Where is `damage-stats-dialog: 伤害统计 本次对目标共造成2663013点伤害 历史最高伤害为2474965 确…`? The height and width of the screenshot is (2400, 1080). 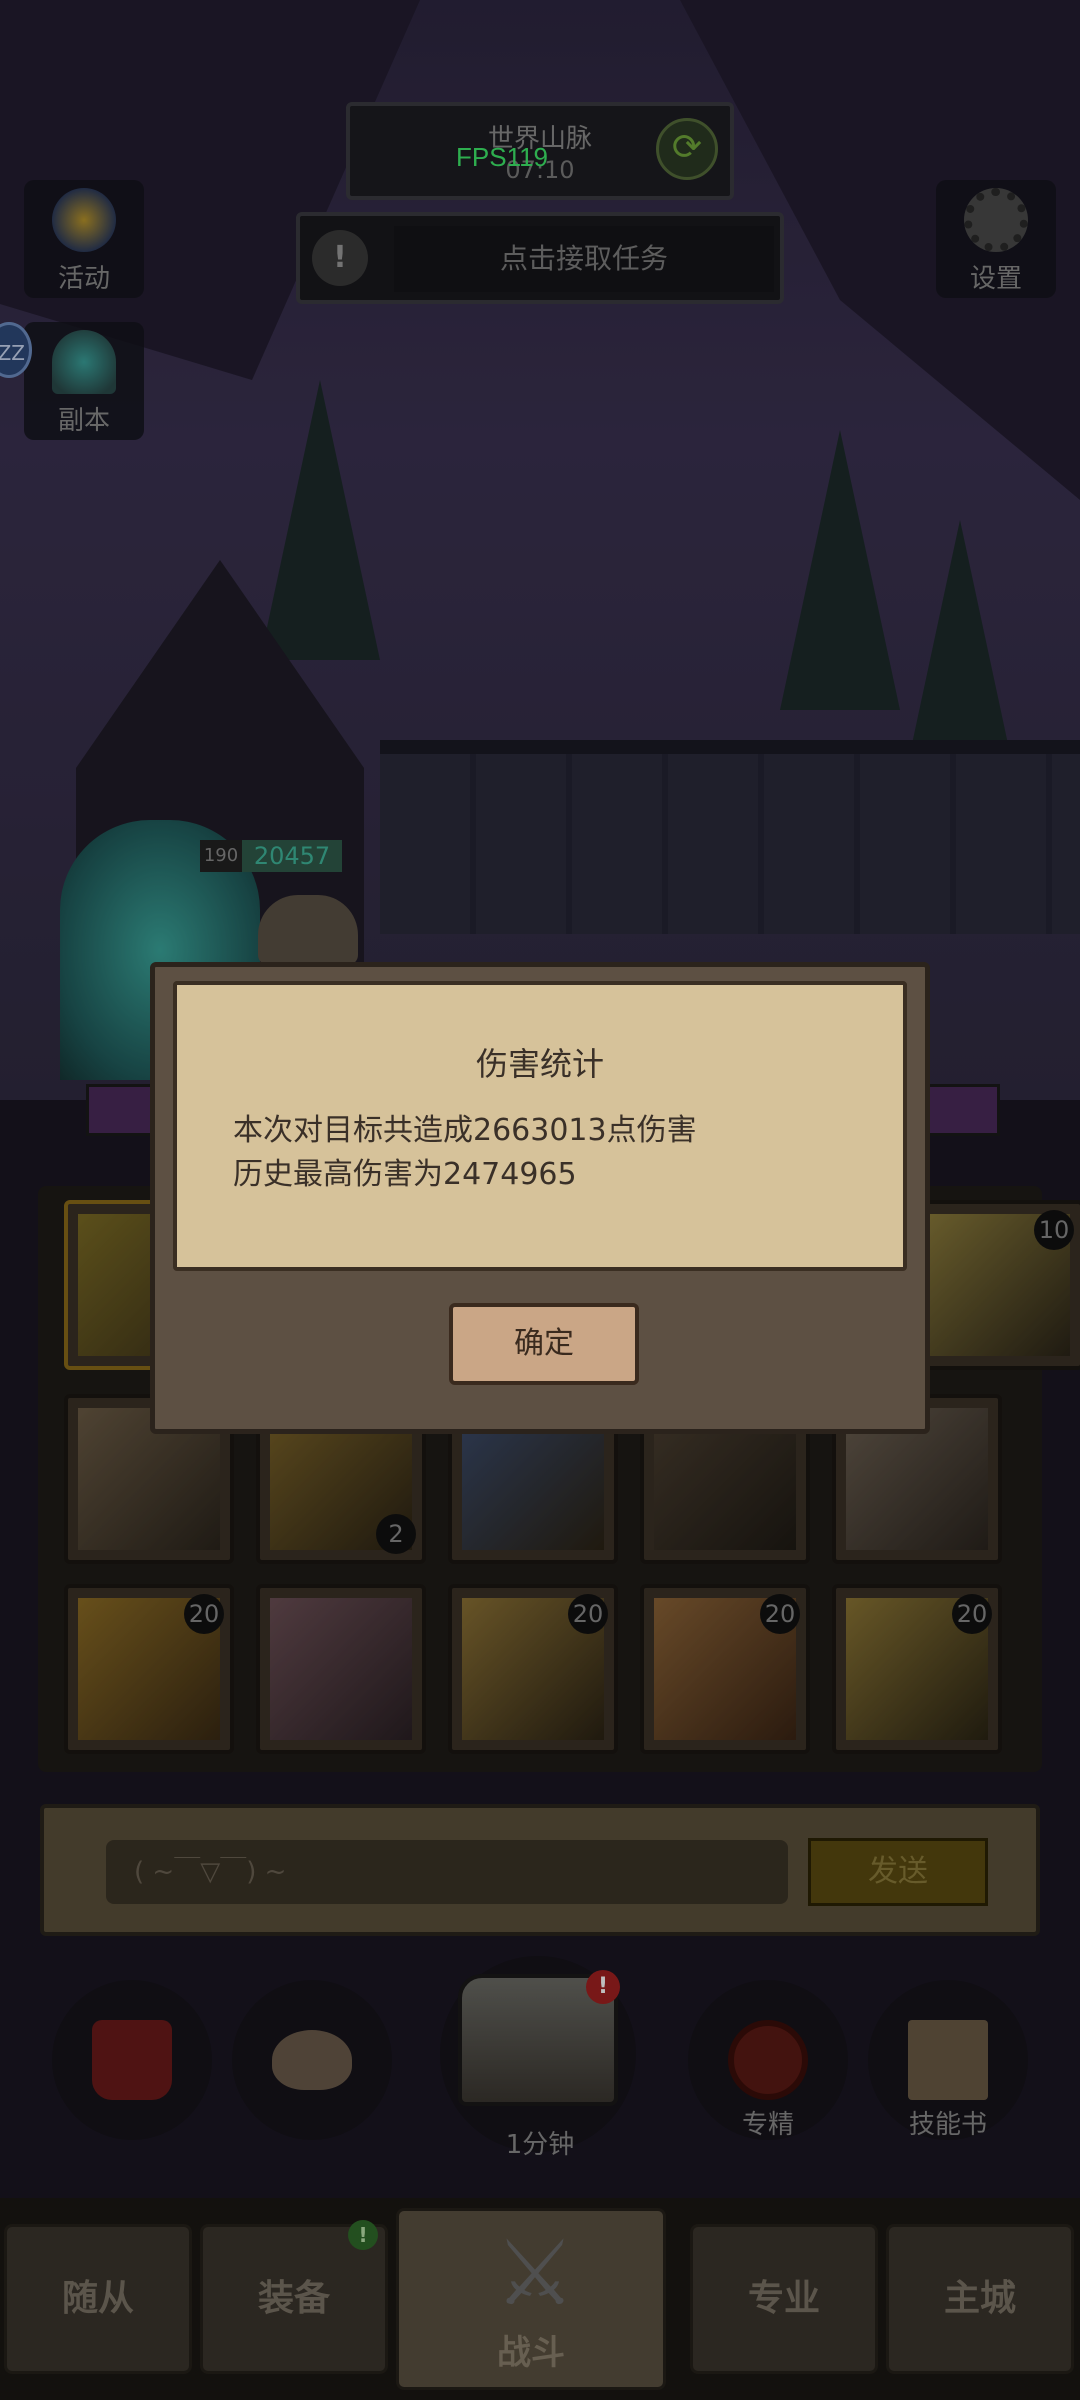
damage-stats-dialog: 伤害统计 本次对目标共造成2663013点伤害 历史最高伤害为2474965 确… is located at coordinates (540, 1198).